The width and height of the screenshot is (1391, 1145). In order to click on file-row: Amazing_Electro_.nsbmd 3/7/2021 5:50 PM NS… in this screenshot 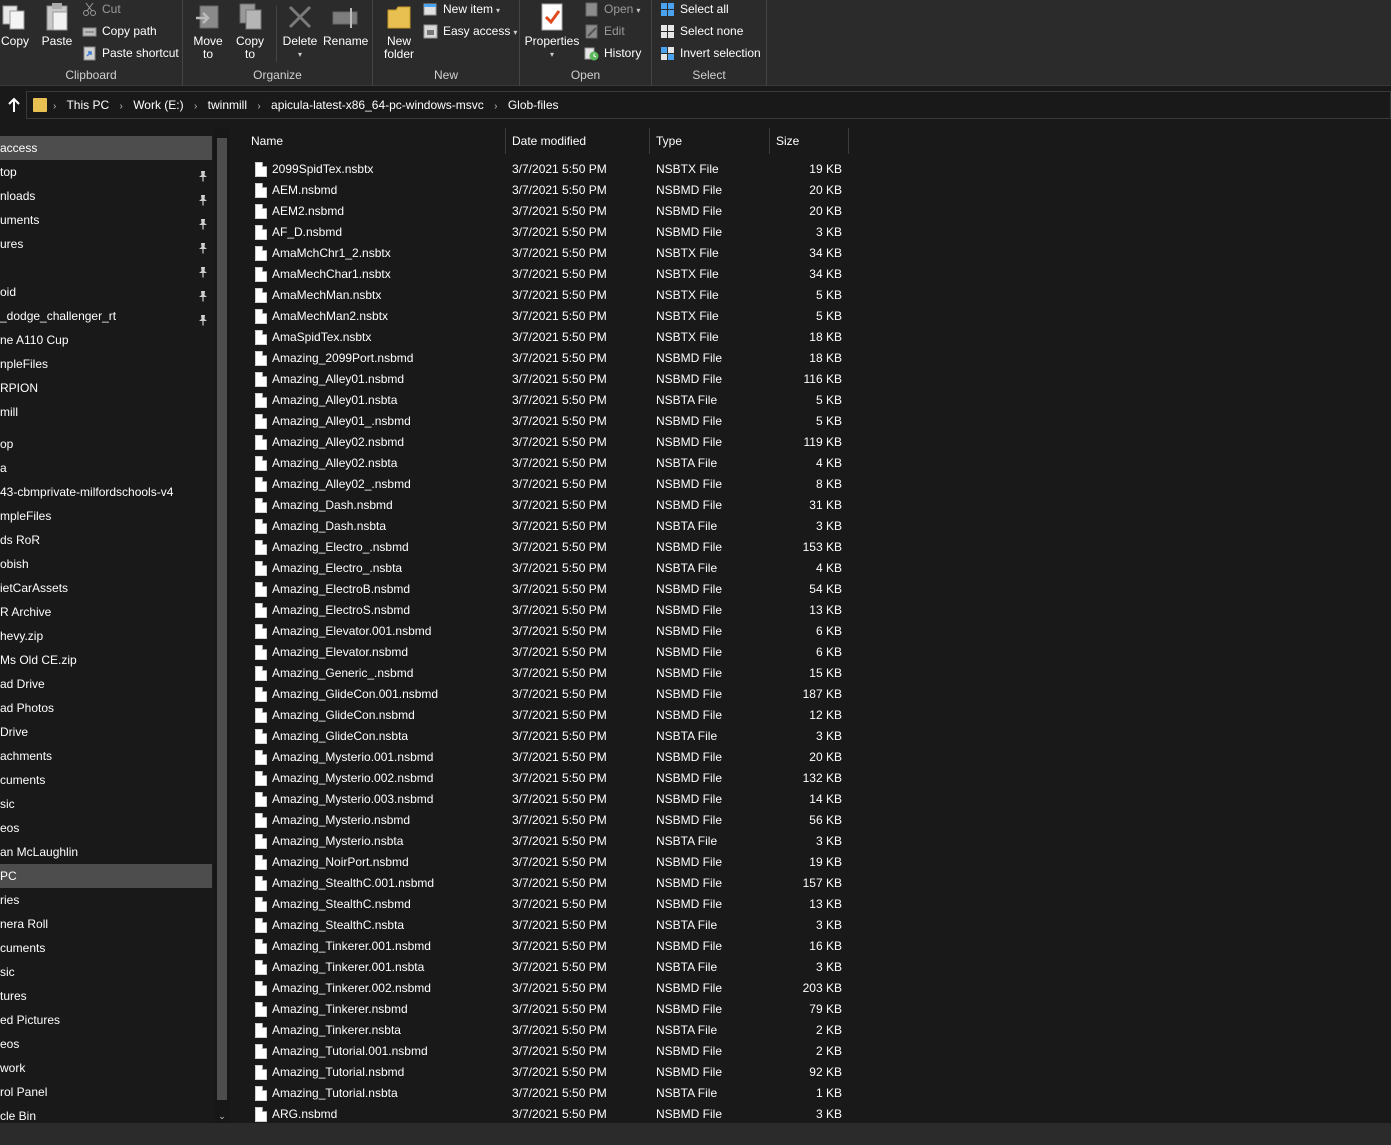, I will do `click(556, 547)`.